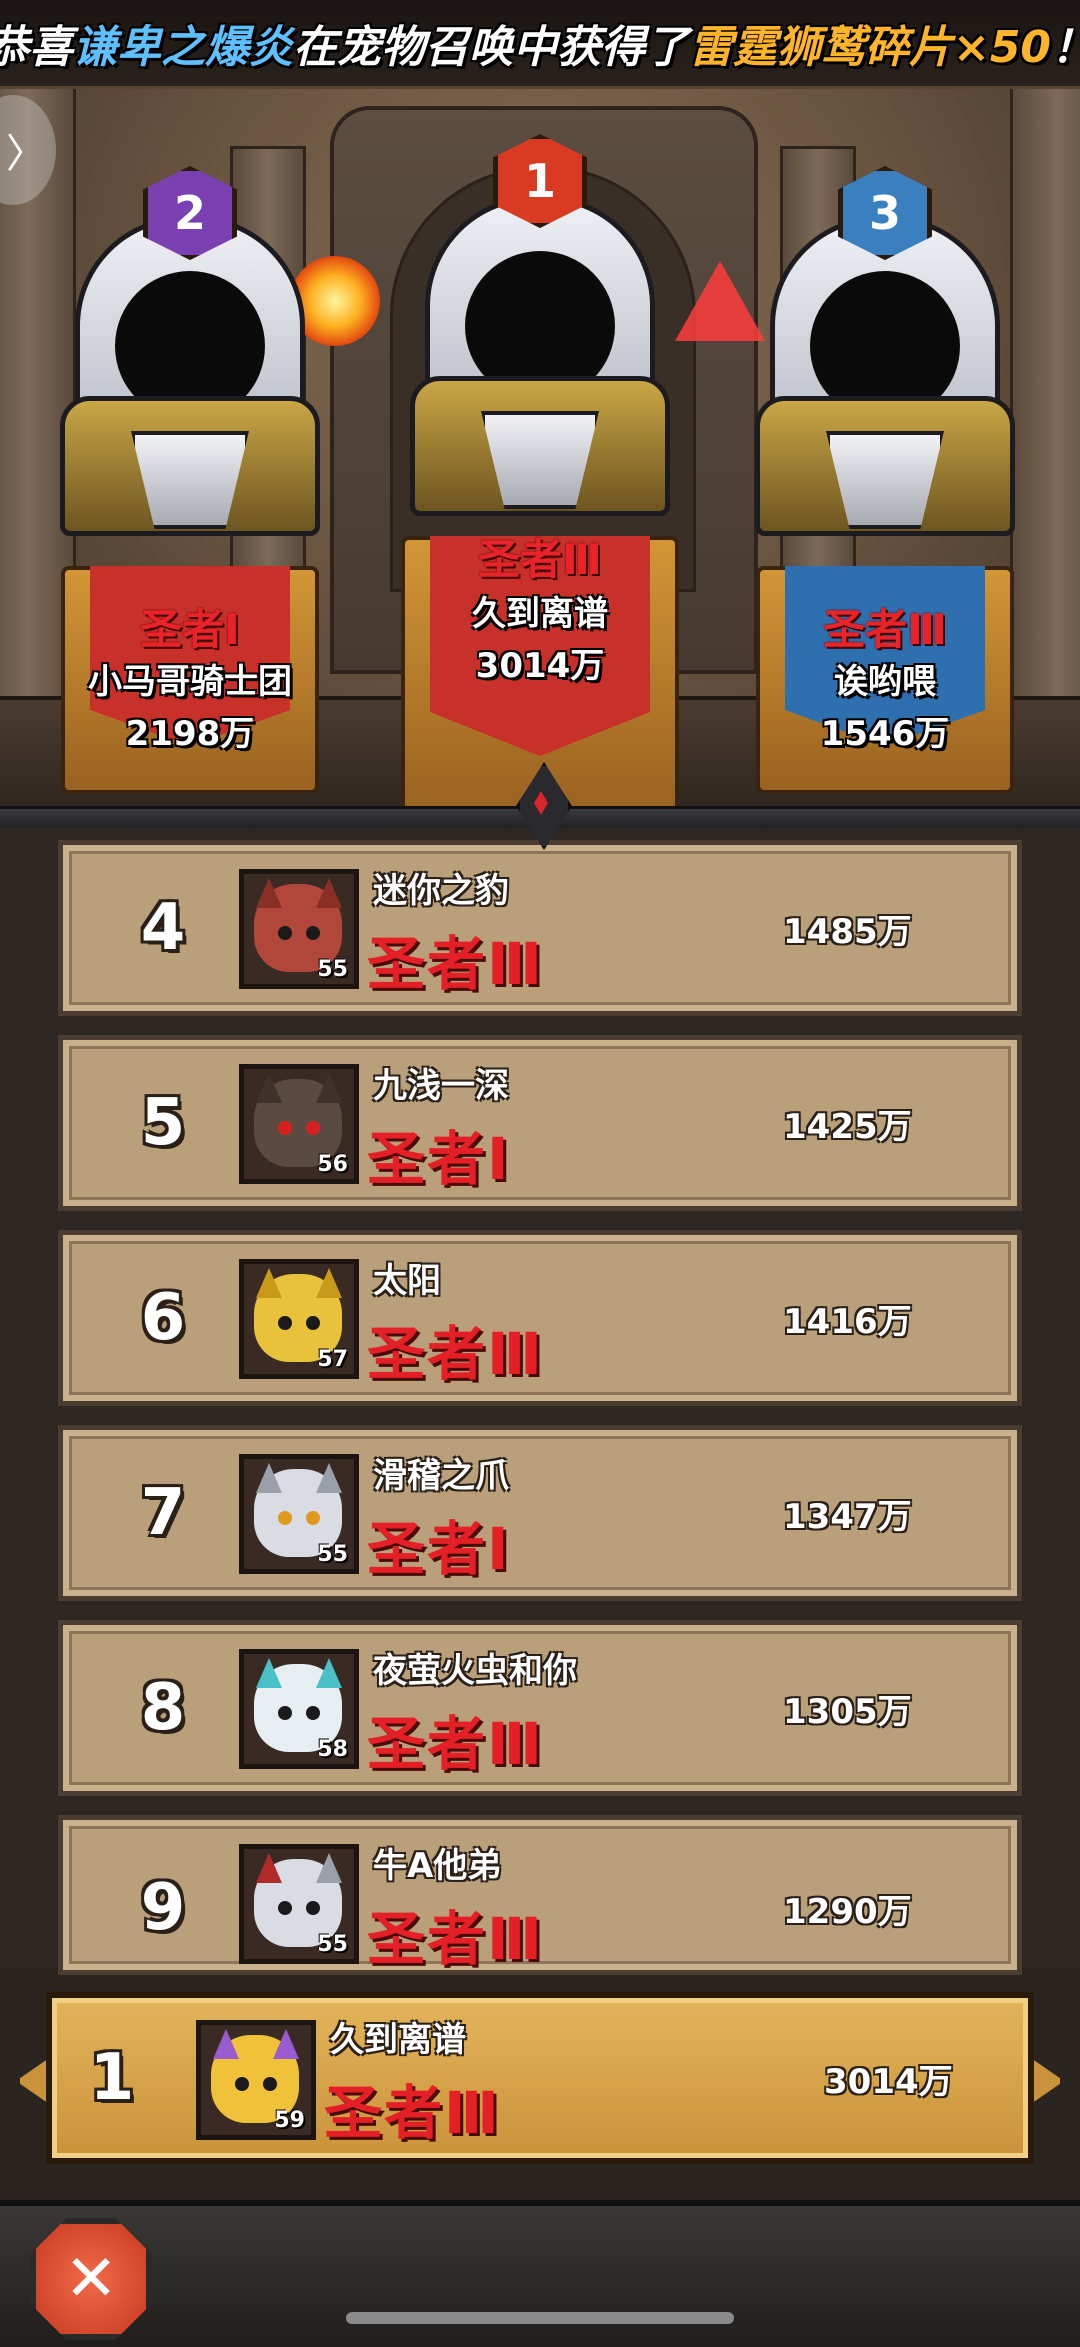  I want to click on player-score: 1485万, so click(847, 931).